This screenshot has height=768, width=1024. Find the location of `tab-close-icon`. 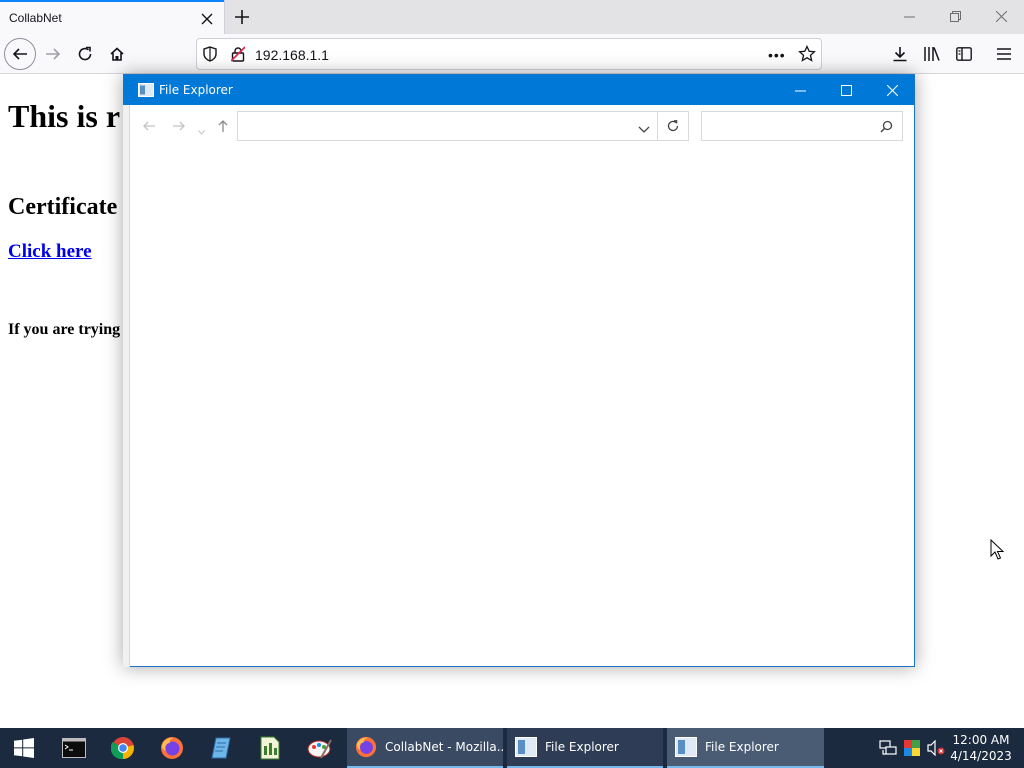

tab-close-icon is located at coordinates (207, 19).